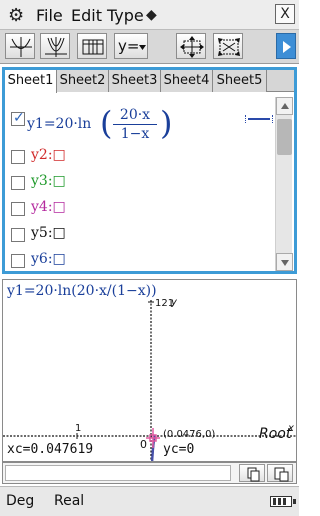 The width and height of the screenshot is (320, 516). Describe the element at coordinates (18, 183) in the screenshot. I see `y3-checkbox` at that location.